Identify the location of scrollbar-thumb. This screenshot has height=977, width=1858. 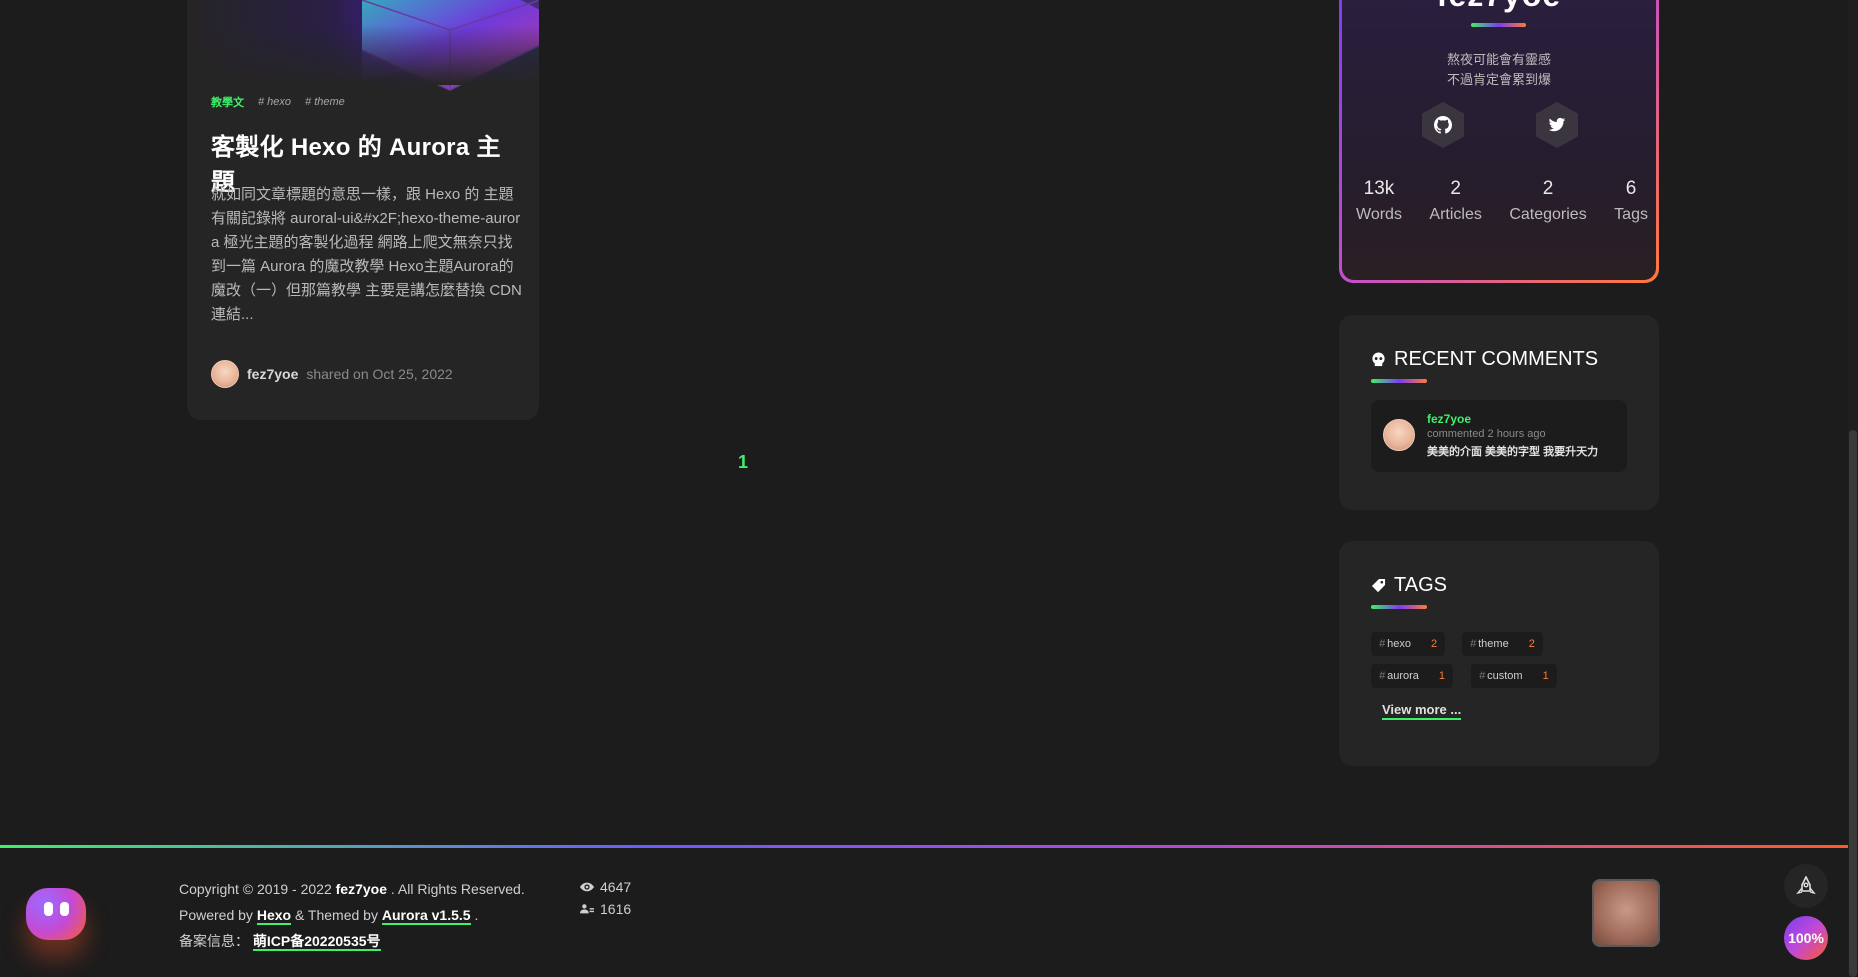
(1853, 703).